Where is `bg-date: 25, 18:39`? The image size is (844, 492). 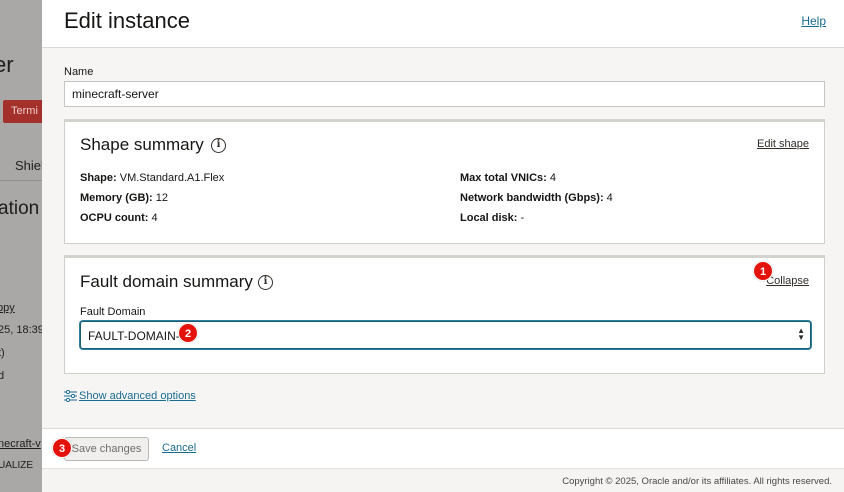 bg-date: 25, 18:39 is located at coordinates (21, 330).